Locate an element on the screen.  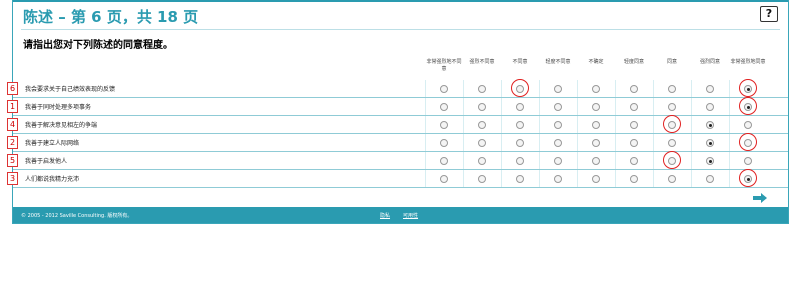
statement-number-annotation: 1 is located at coordinates (12, 106).